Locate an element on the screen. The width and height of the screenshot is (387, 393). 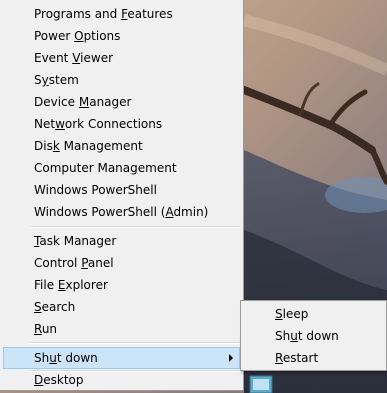
menu-item-device-manager: Device Manager is located at coordinates (121, 102).